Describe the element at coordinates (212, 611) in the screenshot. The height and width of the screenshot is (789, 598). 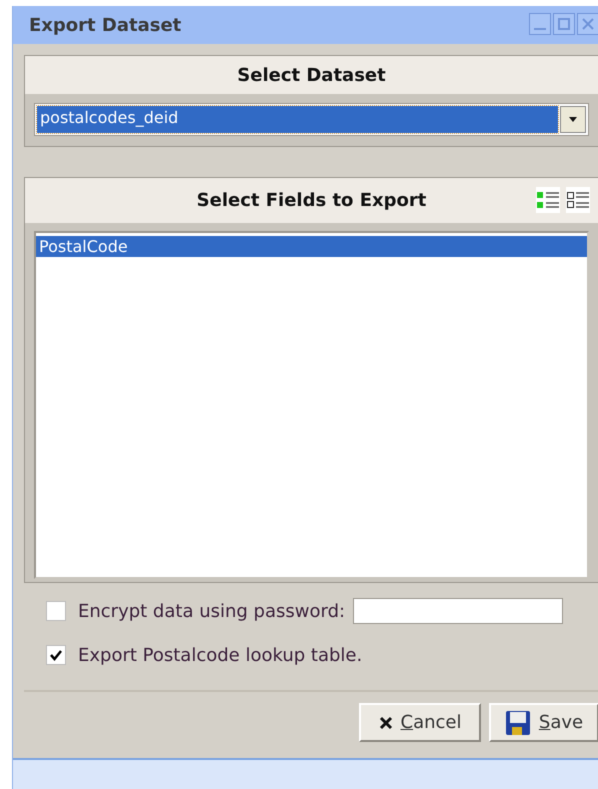
I see `option-label: Encrypt data using password:` at that location.